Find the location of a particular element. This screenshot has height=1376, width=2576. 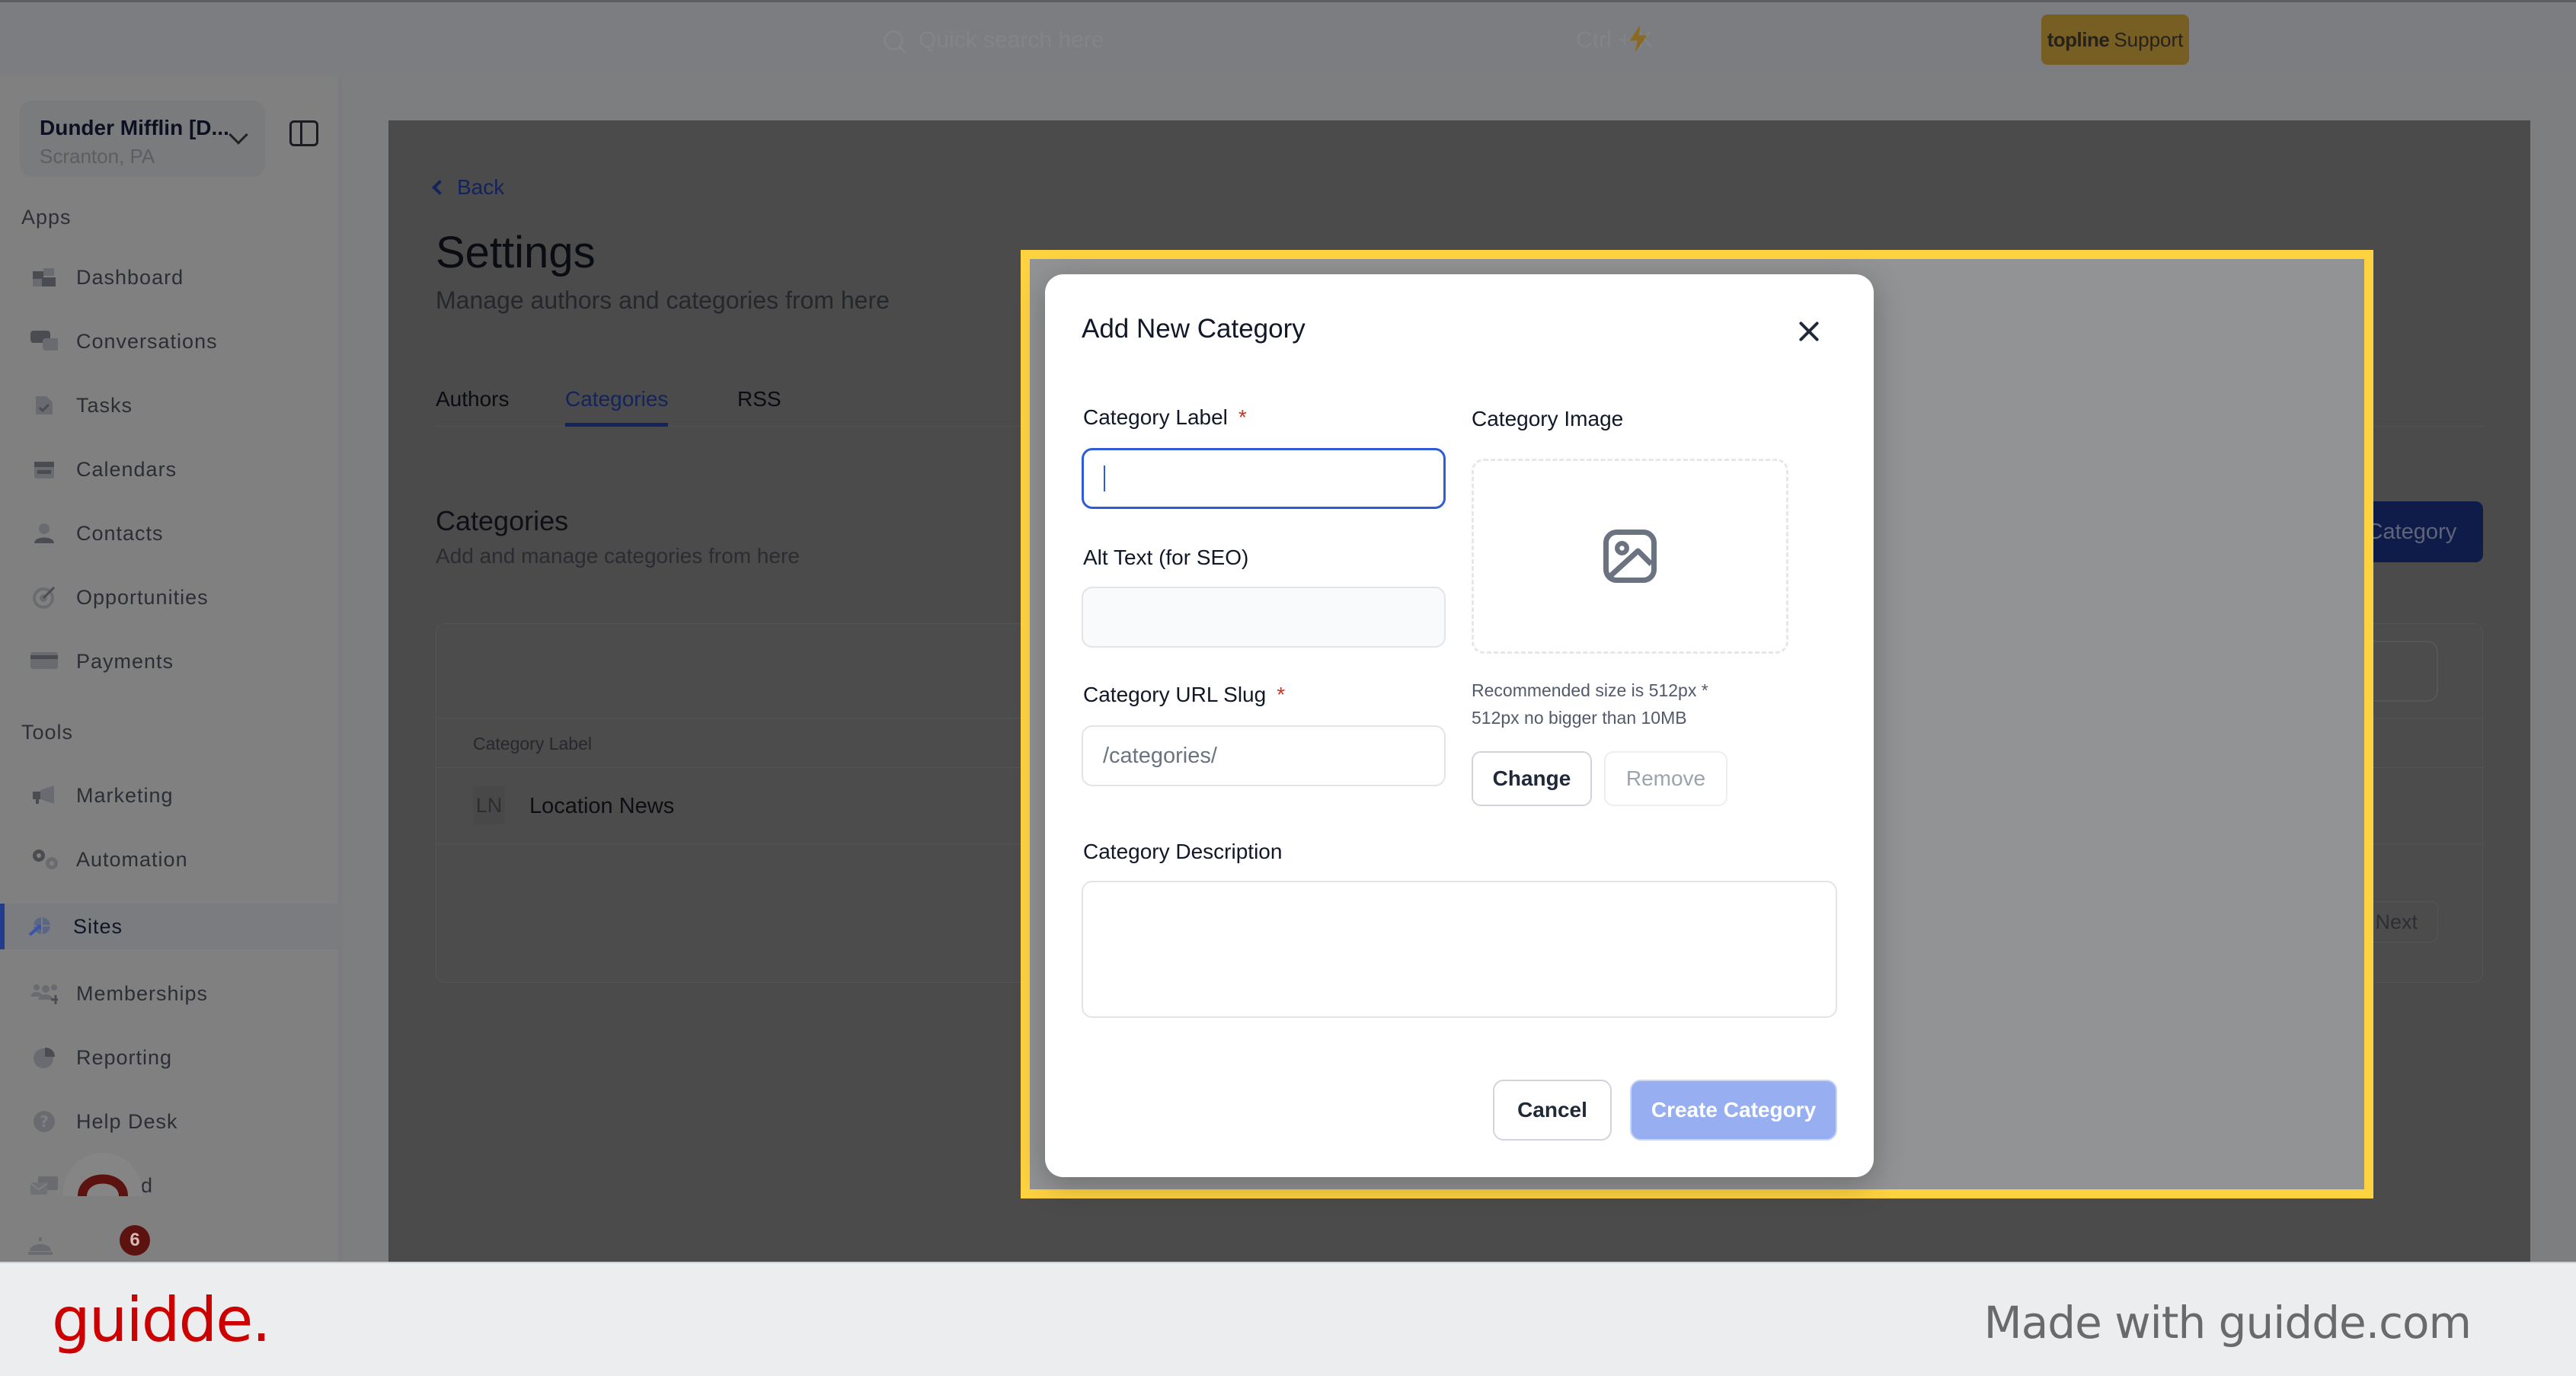

target-icon is located at coordinates (44, 597).